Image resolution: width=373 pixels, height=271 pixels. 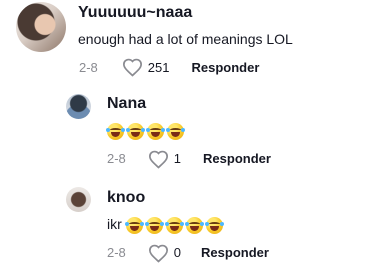 I want to click on comment-username: Nana, so click(x=189, y=104).